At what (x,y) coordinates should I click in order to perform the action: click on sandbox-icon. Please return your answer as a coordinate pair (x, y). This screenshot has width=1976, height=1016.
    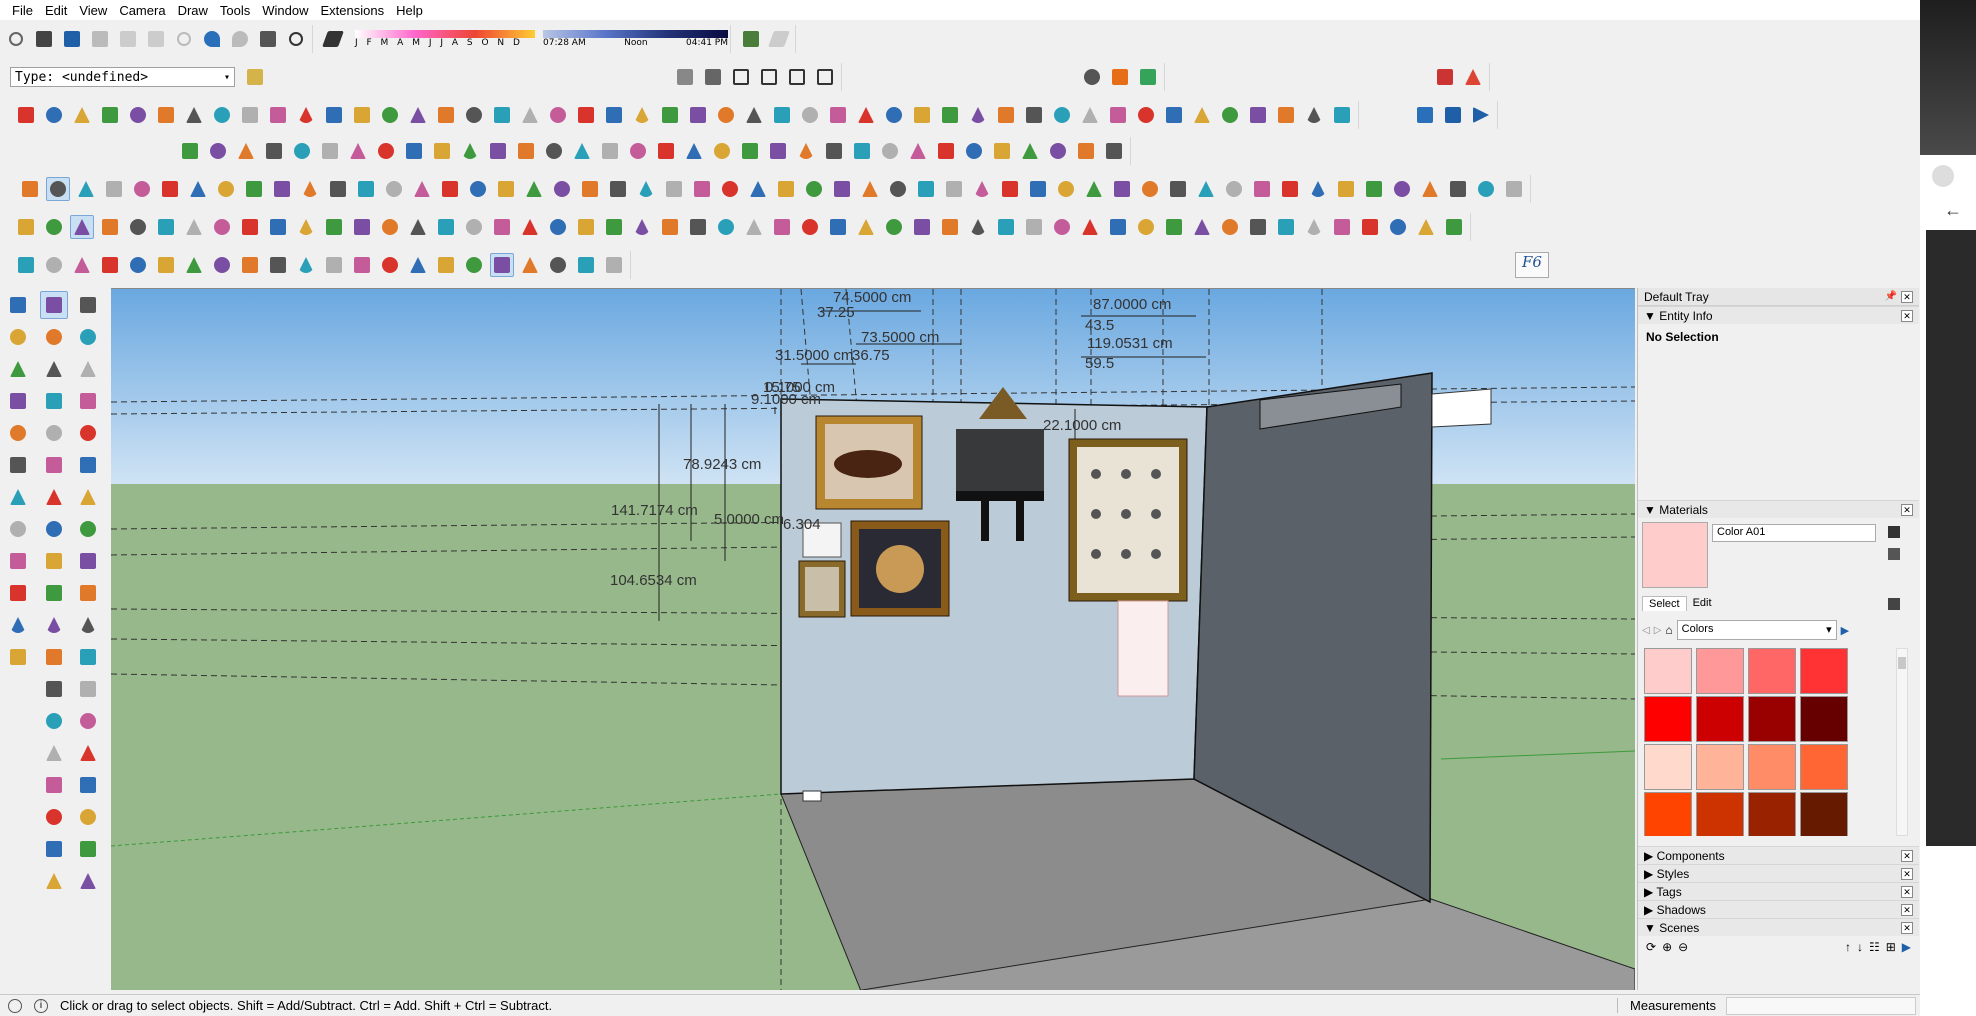
    Looking at the image, I should click on (1092, 77).